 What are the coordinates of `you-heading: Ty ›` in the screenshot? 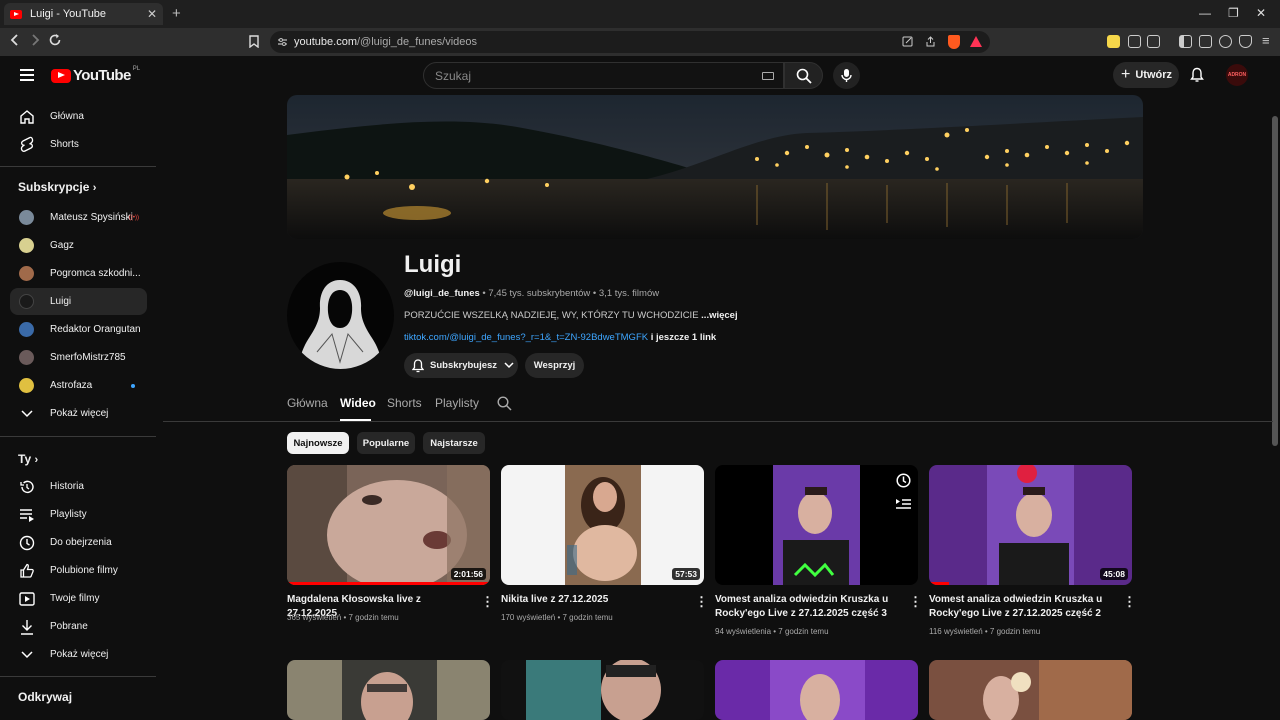 It's located at (28, 459).